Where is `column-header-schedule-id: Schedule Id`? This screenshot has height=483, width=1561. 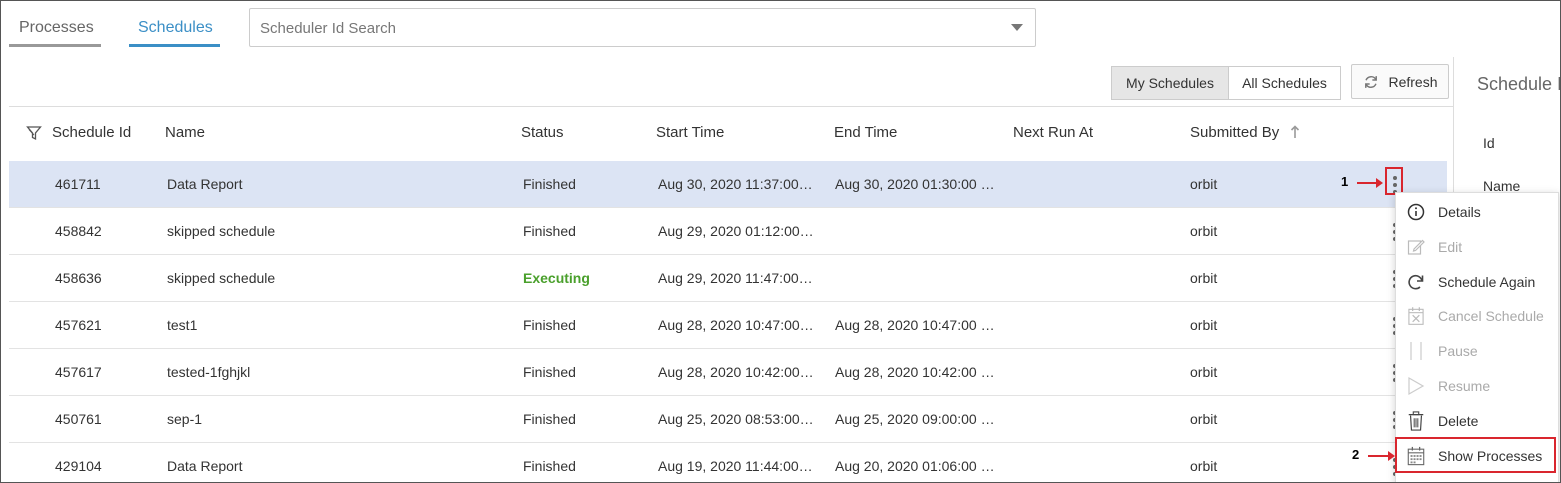 column-header-schedule-id: Schedule Id is located at coordinates (91, 132).